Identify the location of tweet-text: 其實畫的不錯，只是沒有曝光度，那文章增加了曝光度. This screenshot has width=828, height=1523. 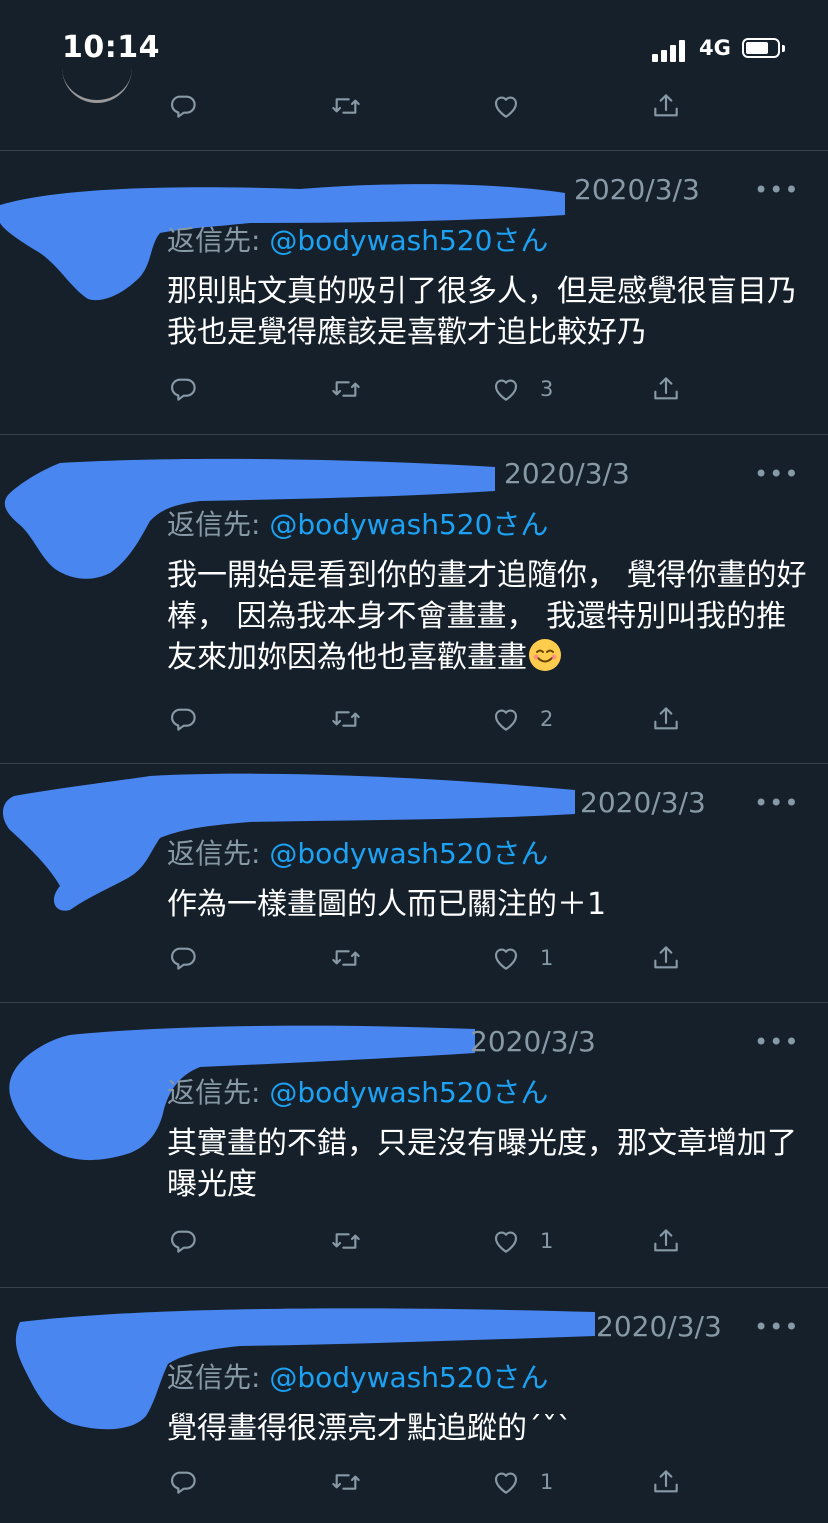
(482, 1164).